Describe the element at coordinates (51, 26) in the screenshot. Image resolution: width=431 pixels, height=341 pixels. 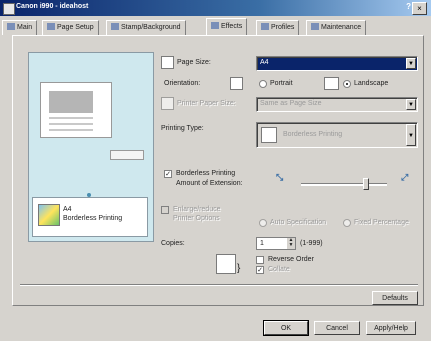
I see `page-setup-tab-icon` at that location.